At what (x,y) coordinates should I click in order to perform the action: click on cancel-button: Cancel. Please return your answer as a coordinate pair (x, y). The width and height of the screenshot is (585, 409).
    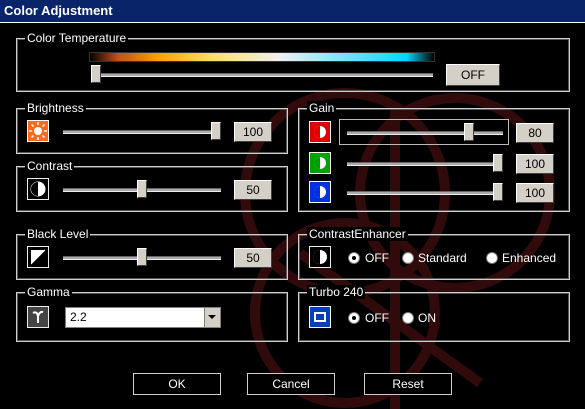
    Looking at the image, I should click on (291, 384).